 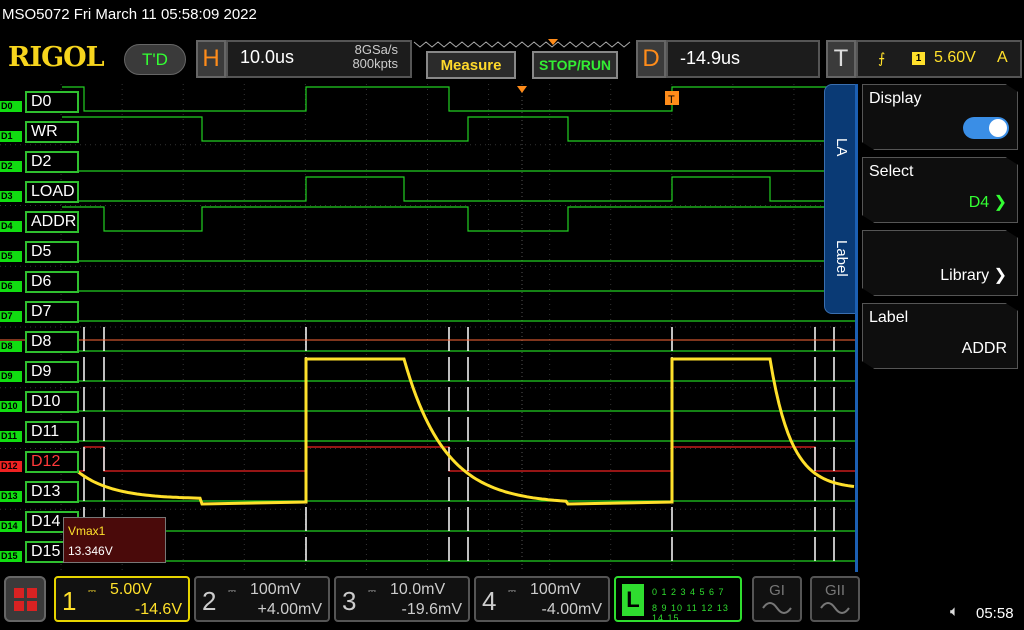 I want to click on sample-rate: 8GSa/s 800kpts, so click(x=359, y=57).